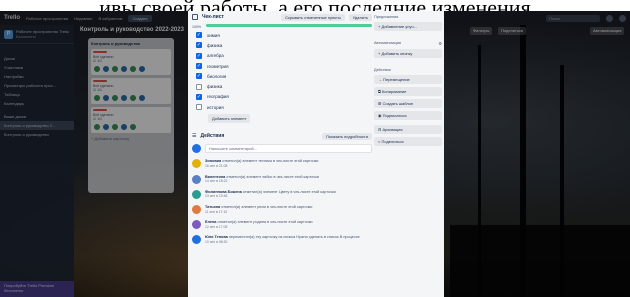 This screenshot has height=297, width=630. Describe the element at coordinates (408, 79) in the screenshot. I see `move-button: → Перемещение` at that location.